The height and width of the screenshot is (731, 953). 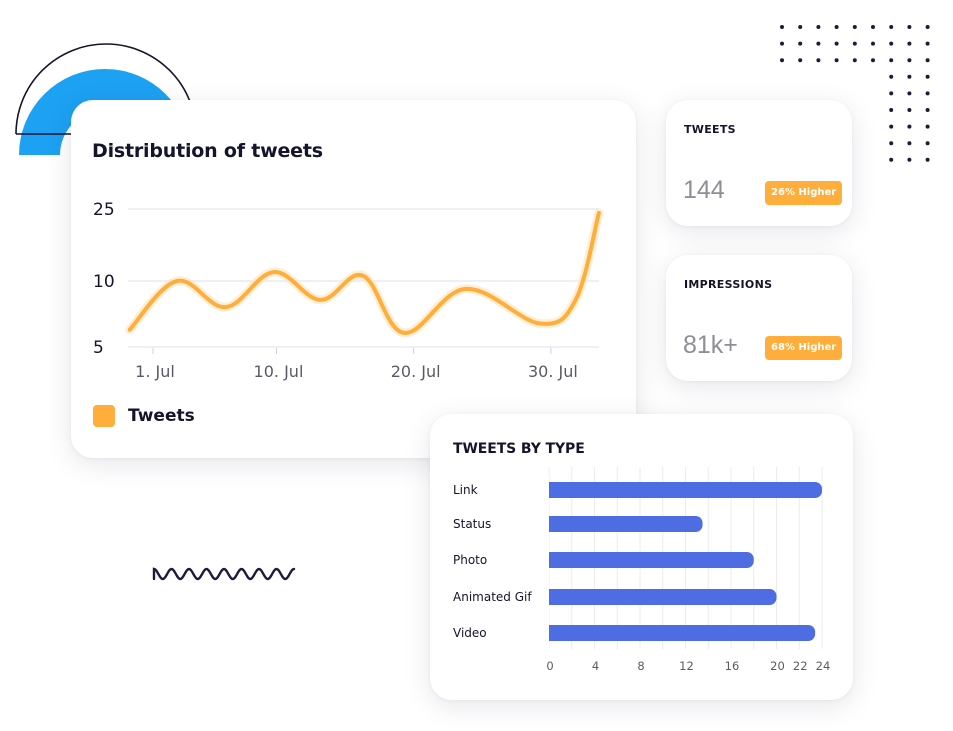 I want to click on category-label: Photo, so click(x=470, y=560).